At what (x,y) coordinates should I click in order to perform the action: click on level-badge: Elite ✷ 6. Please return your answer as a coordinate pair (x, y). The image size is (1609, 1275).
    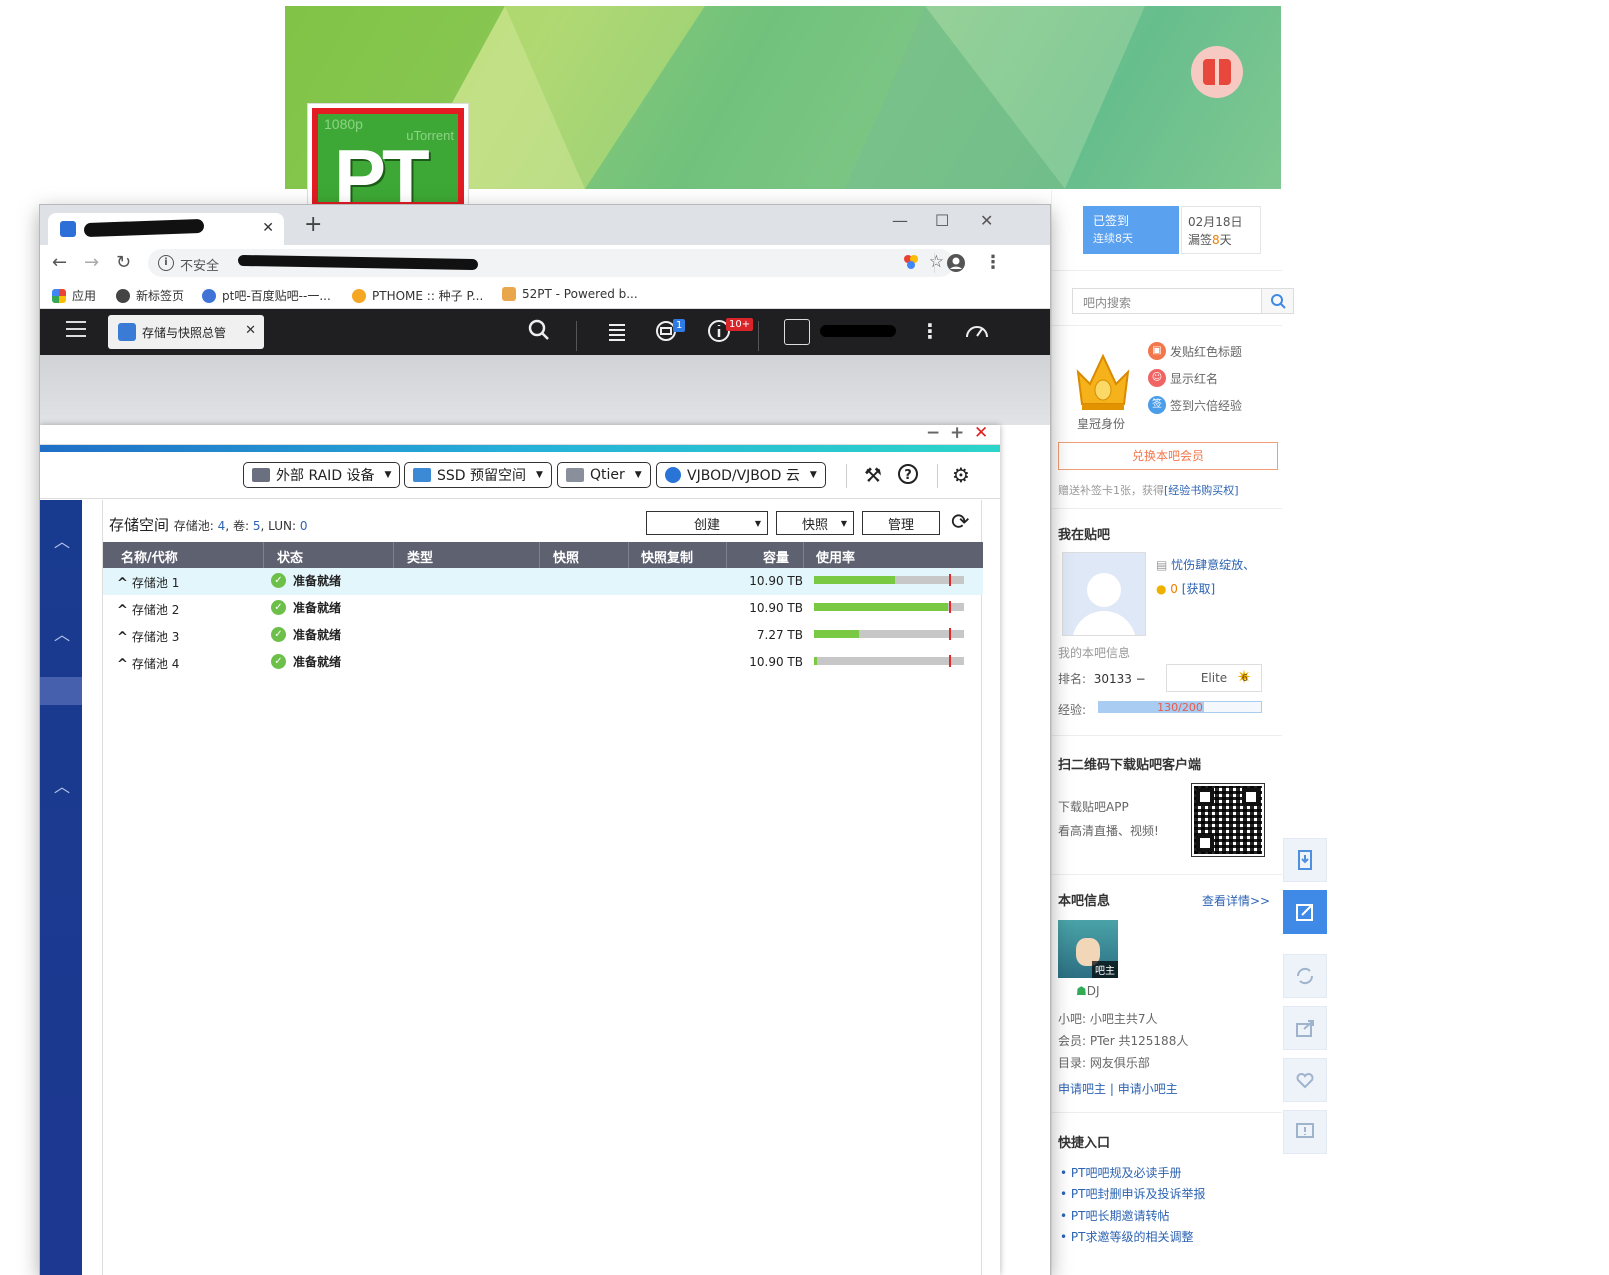
    Looking at the image, I should click on (1214, 678).